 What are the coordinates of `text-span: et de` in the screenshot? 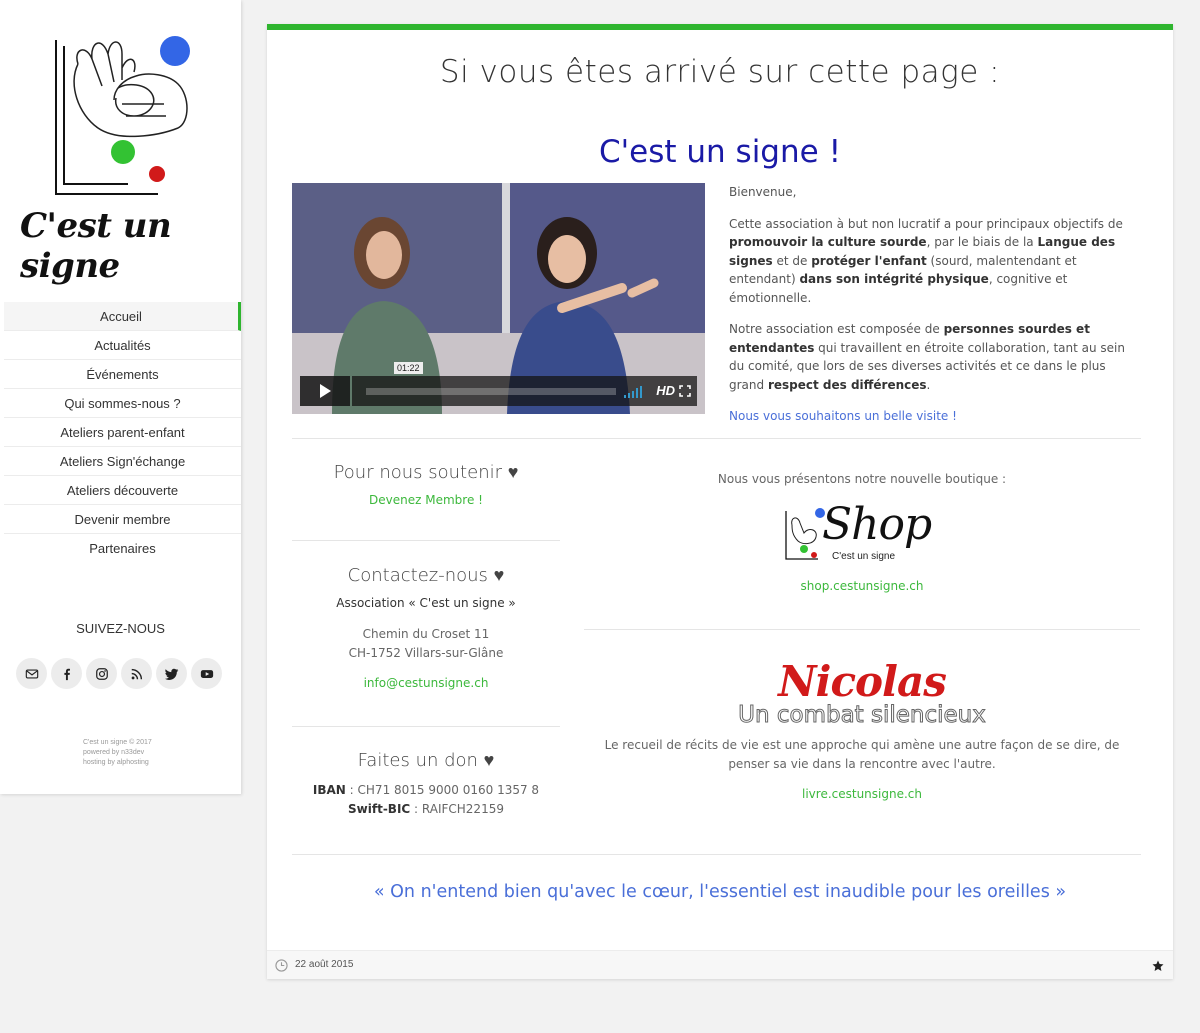 It's located at (792, 260).